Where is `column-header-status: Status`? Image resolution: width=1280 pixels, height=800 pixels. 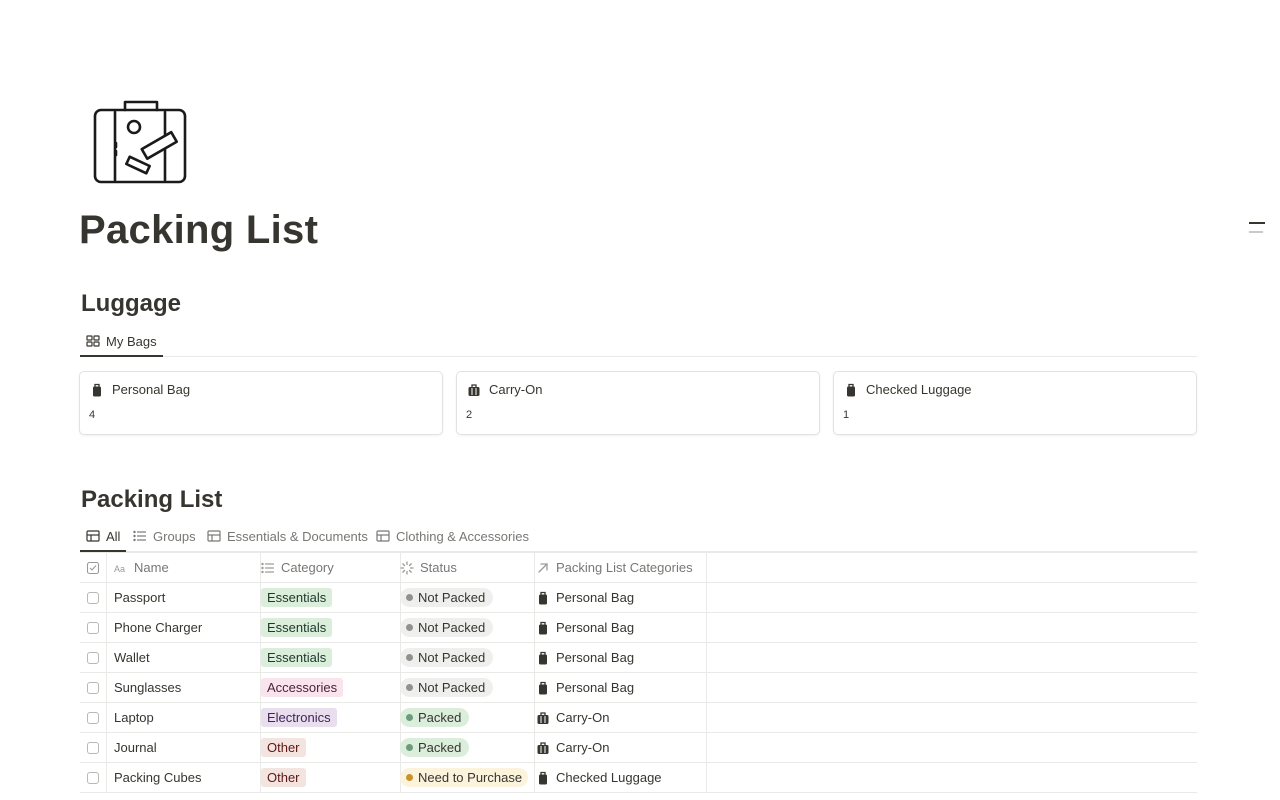
column-header-status: Status is located at coordinates (464, 567).